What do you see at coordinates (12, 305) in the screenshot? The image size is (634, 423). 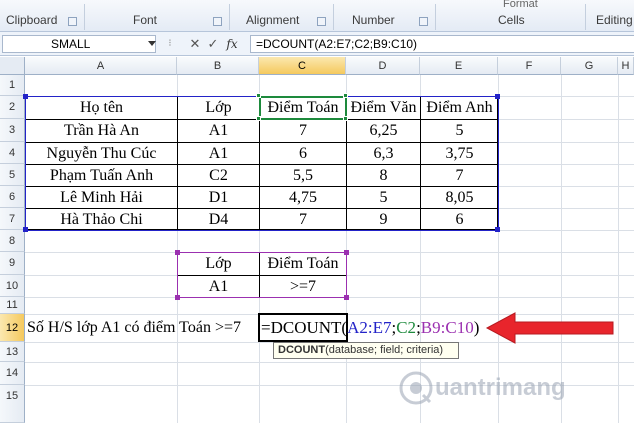 I see `row-header-11: 11` at bounding box center [12, 305].